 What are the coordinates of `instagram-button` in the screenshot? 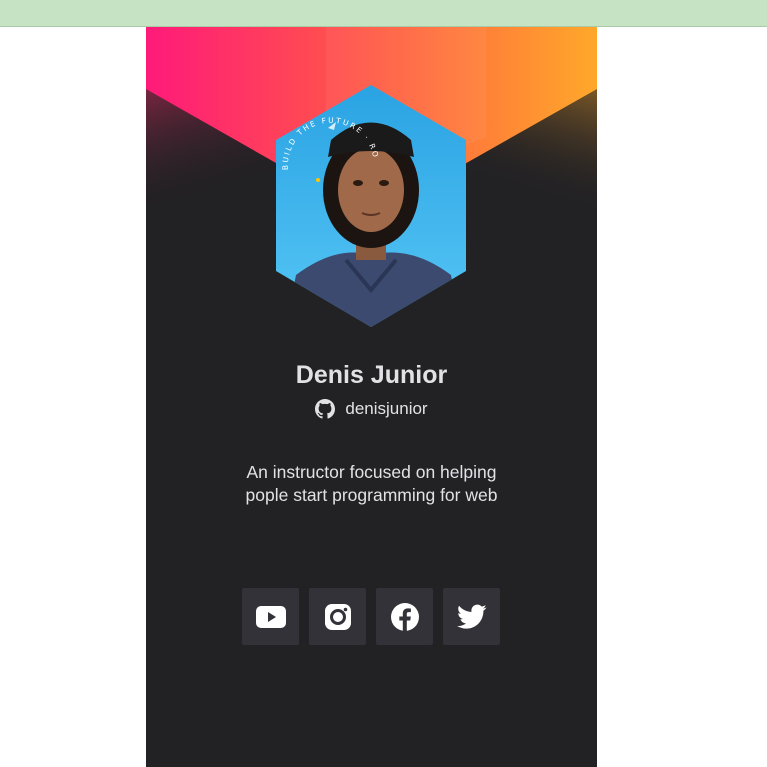 It's located at (337, 616).